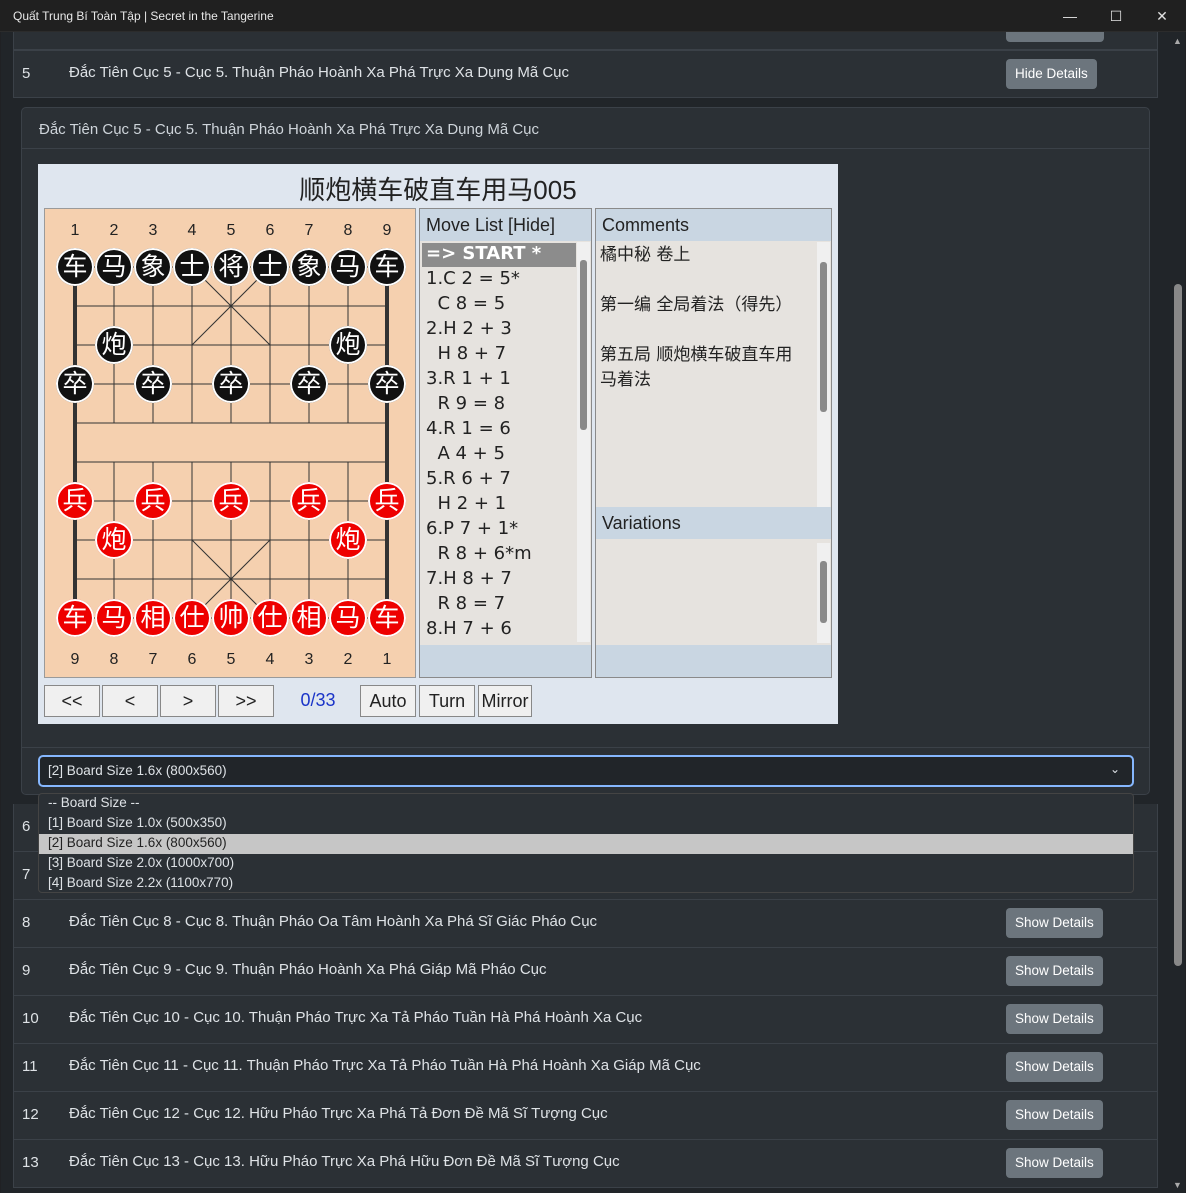 This screenshot has width=1186, height=1193. I want to click on move-item: 3.R 1 + 1, so click(499, 380).